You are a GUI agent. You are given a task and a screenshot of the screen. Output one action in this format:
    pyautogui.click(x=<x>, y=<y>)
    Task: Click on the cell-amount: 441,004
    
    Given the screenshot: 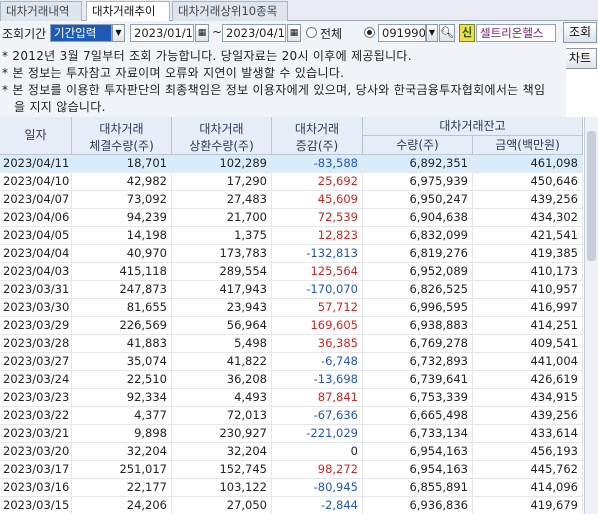 What is the action you would take?
    pyautogui.click(x=528, y=362)
    